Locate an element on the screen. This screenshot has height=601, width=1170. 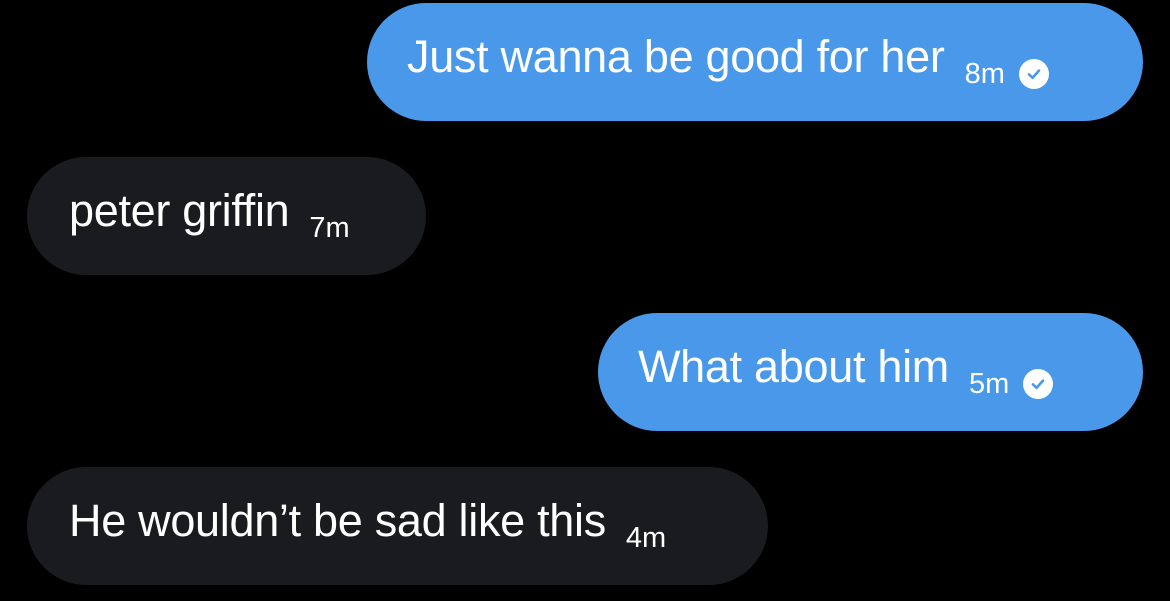
message-timestamp: 7m is located at coordinates (329, 227).